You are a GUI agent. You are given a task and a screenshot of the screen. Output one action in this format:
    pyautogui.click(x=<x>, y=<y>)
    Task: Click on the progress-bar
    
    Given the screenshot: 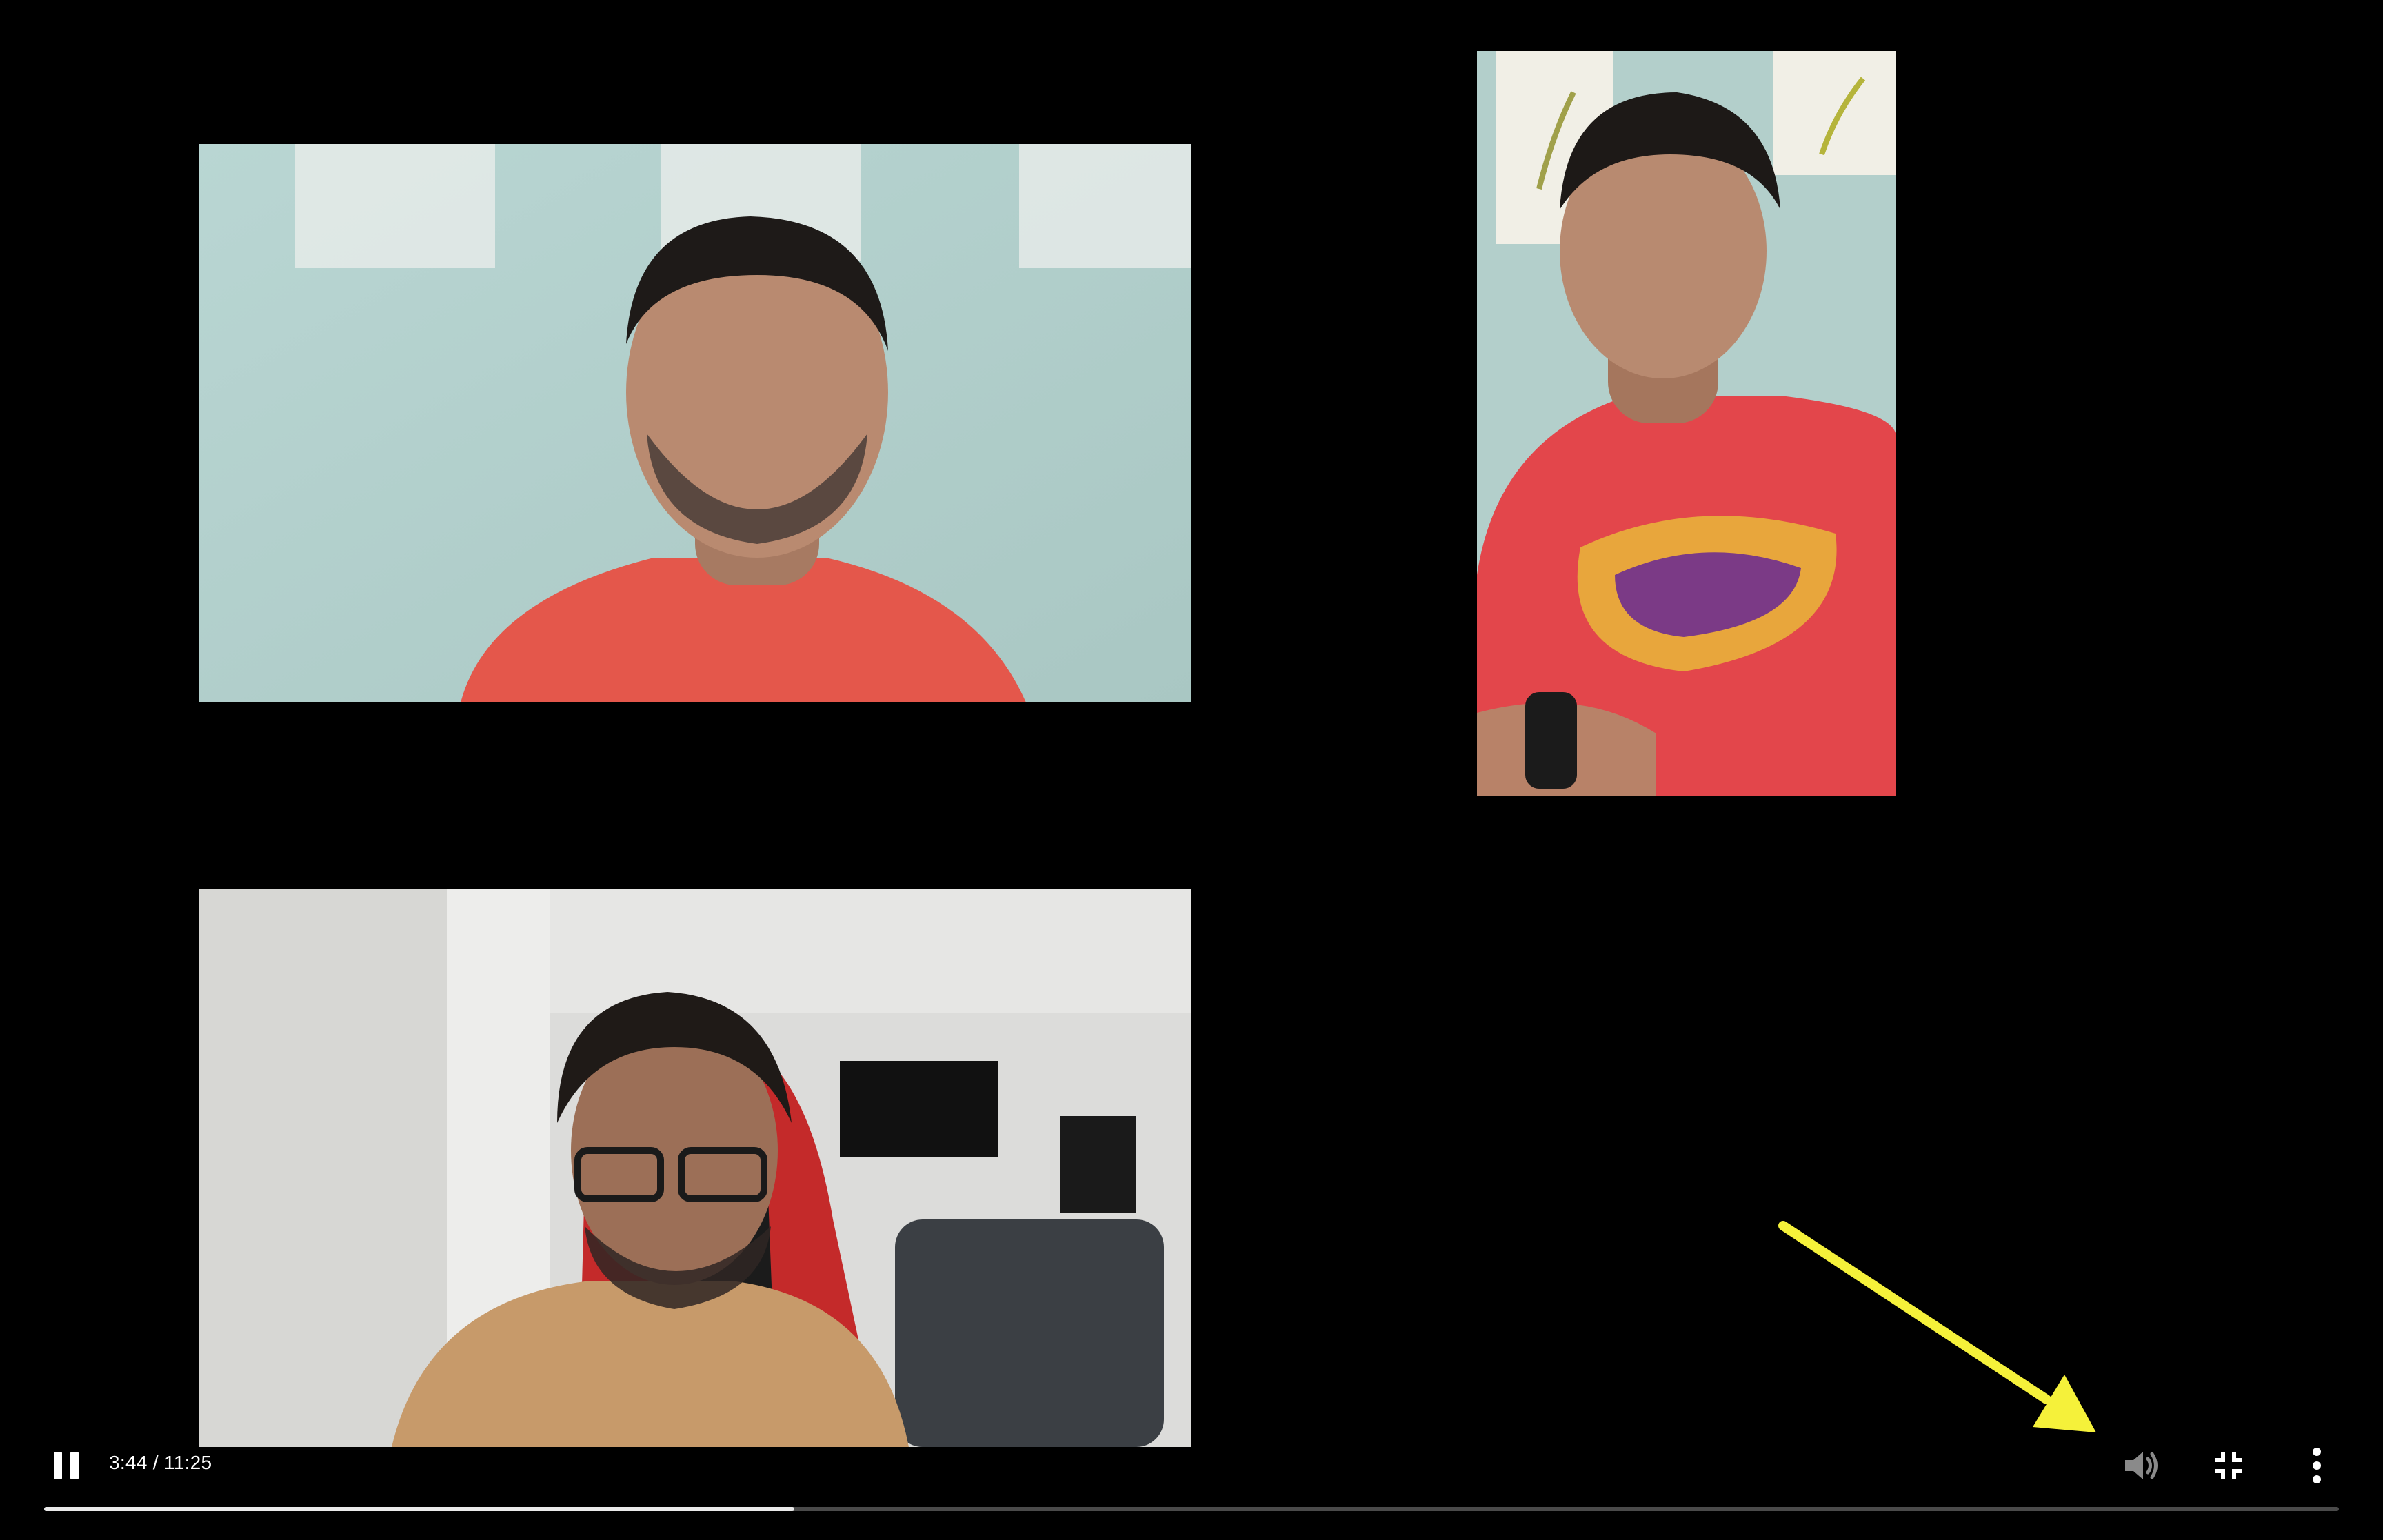 What is the action you would take?
    pyautogui.click(x=1191, y=1509)
    